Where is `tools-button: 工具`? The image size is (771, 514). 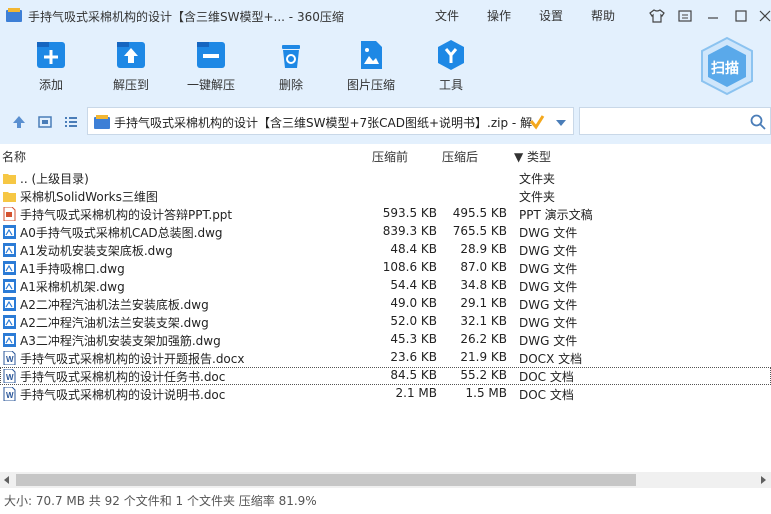
tools-button: 工具 is located at coordinates (451, 67).